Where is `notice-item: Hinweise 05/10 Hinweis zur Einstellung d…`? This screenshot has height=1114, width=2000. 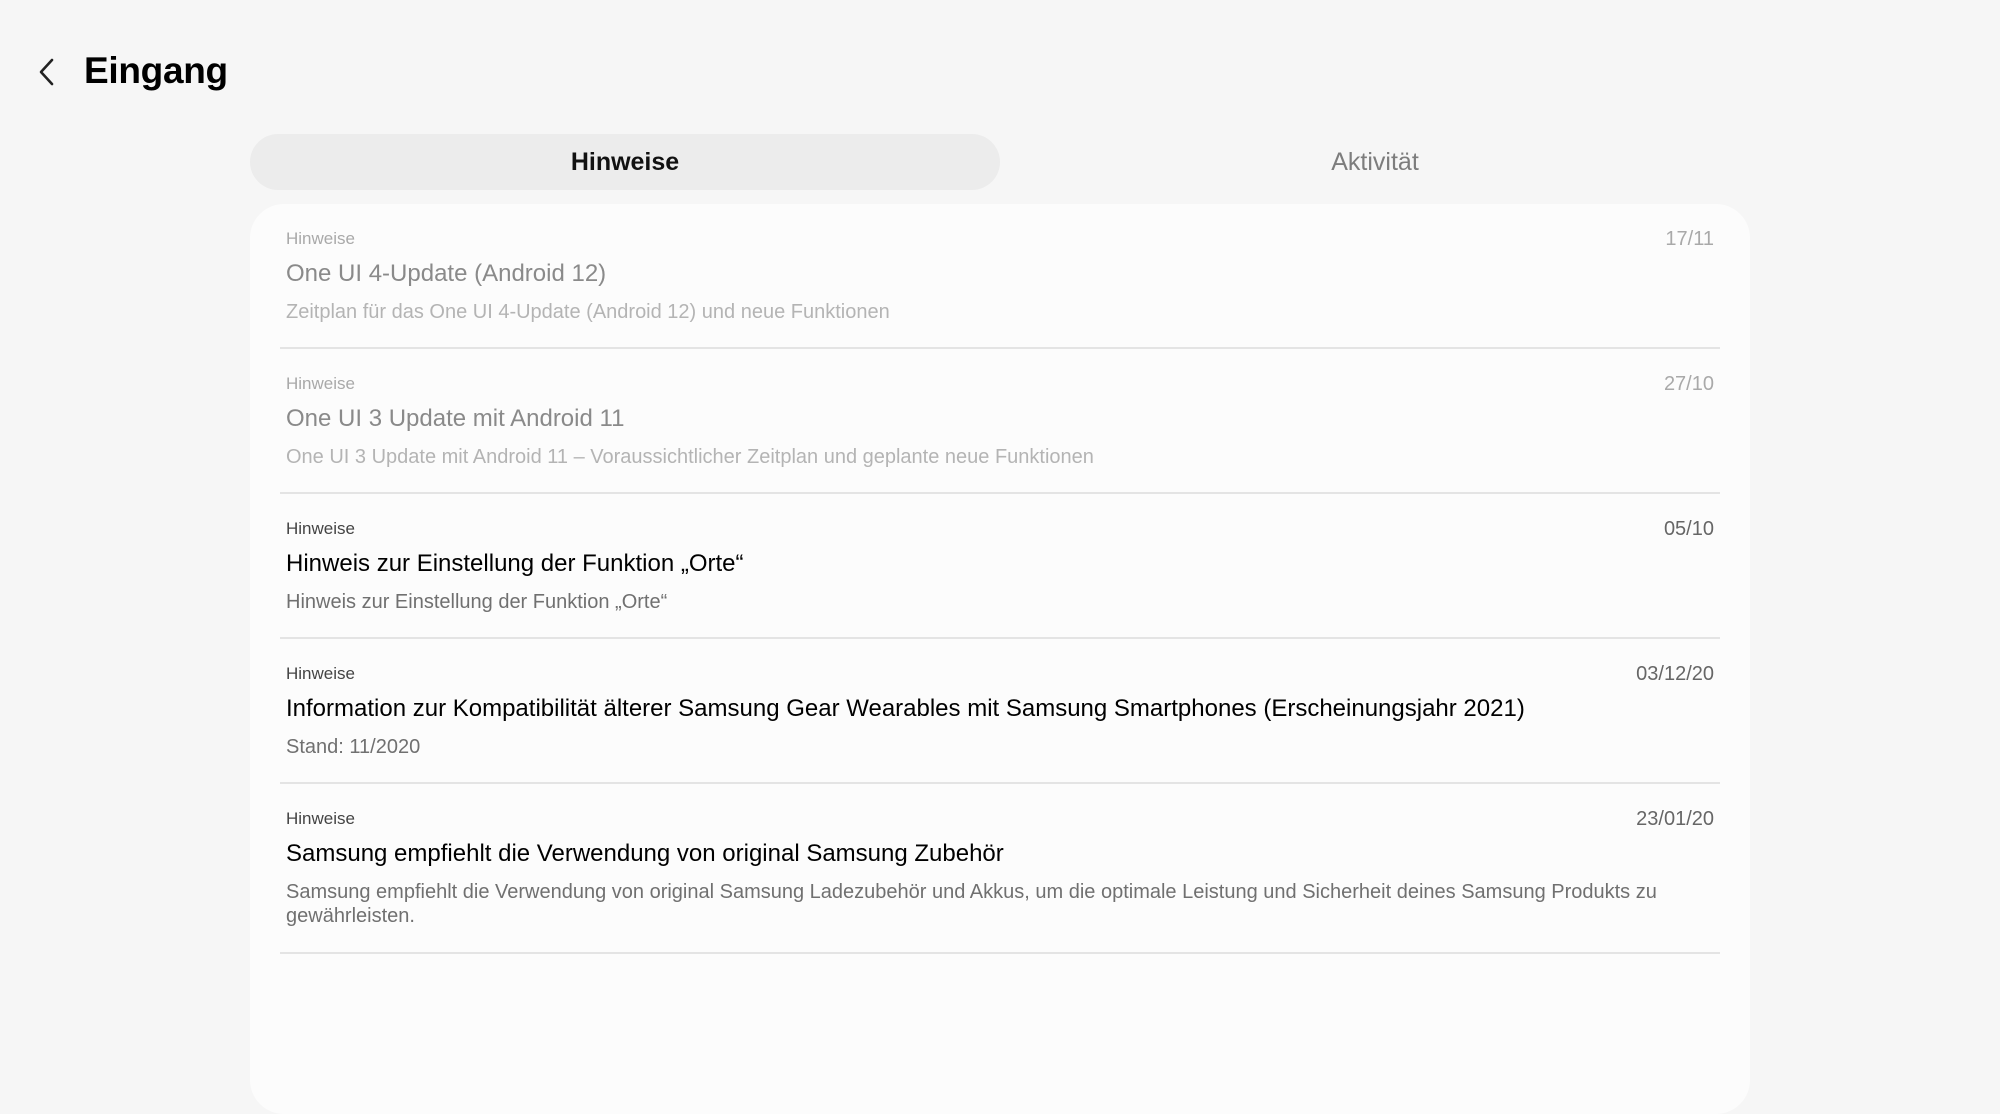 notice-item: Hinweise 05/10 Hinweis zur Einstellung d… is located at coordinates (1000, 566).